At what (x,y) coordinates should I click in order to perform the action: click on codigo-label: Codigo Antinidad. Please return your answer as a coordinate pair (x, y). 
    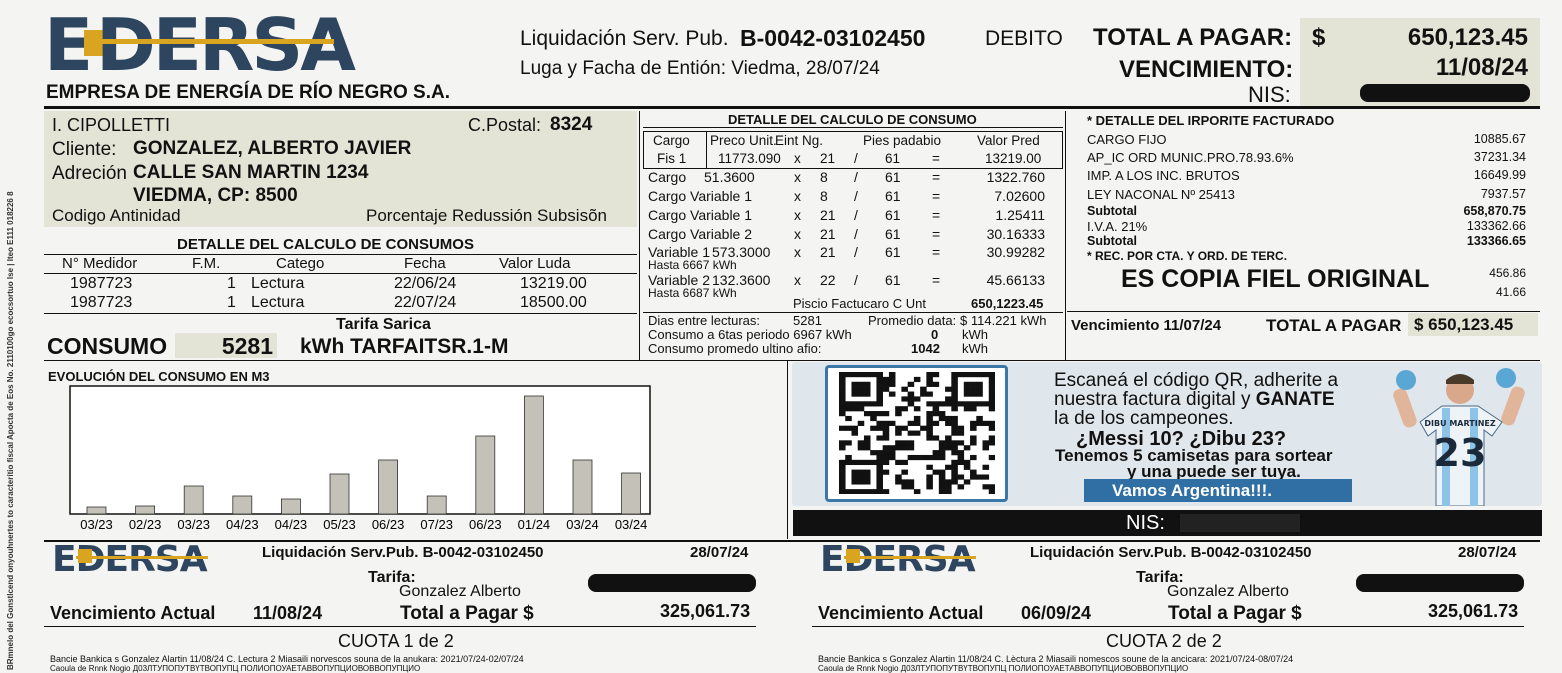
    Looking at the image, I should click on (116, 215).